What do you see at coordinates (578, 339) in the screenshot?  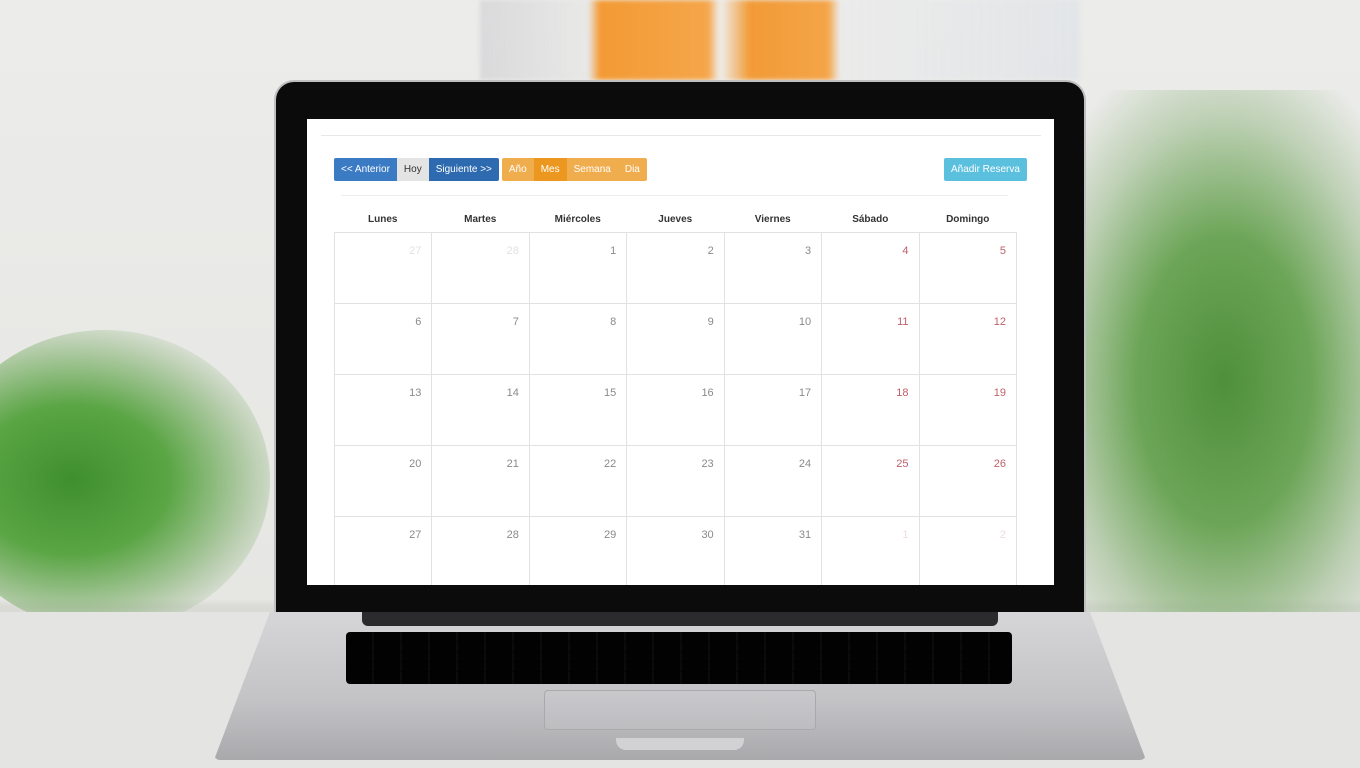 I see `calendar-day-cell: 8` at bounding box center [578, 339].